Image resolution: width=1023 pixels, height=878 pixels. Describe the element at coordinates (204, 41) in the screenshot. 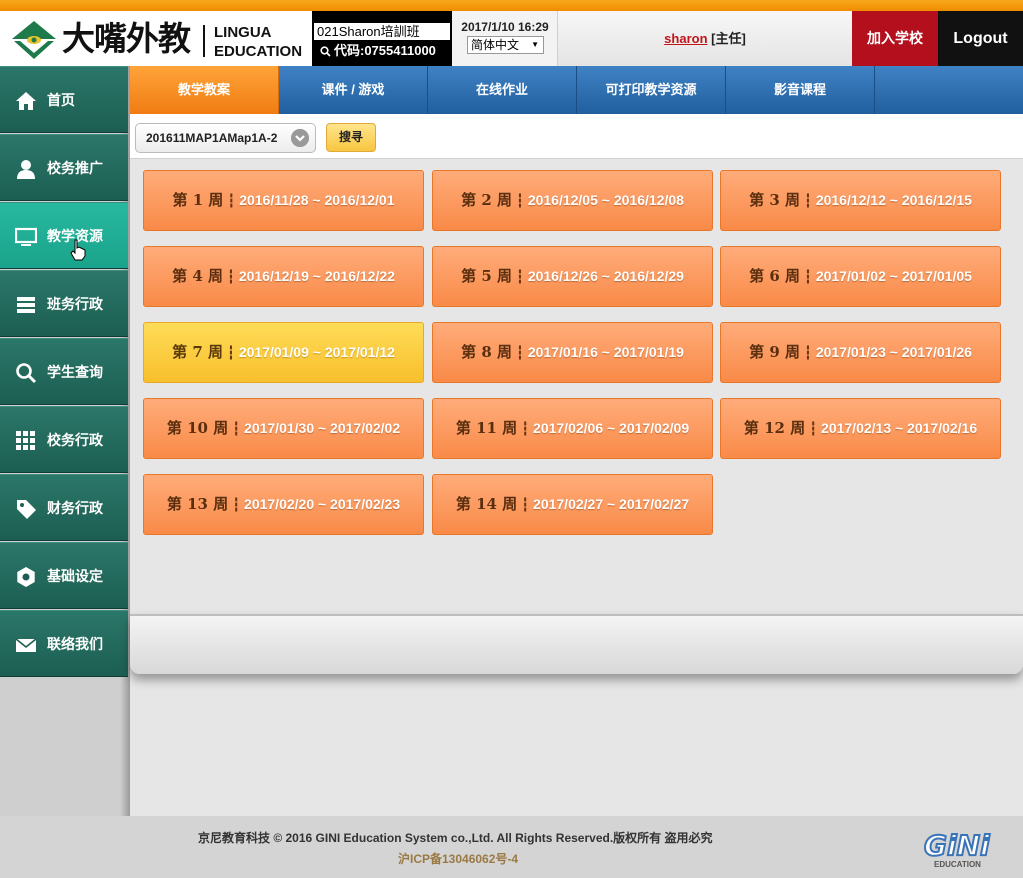

I see `logo-divider` at that location.